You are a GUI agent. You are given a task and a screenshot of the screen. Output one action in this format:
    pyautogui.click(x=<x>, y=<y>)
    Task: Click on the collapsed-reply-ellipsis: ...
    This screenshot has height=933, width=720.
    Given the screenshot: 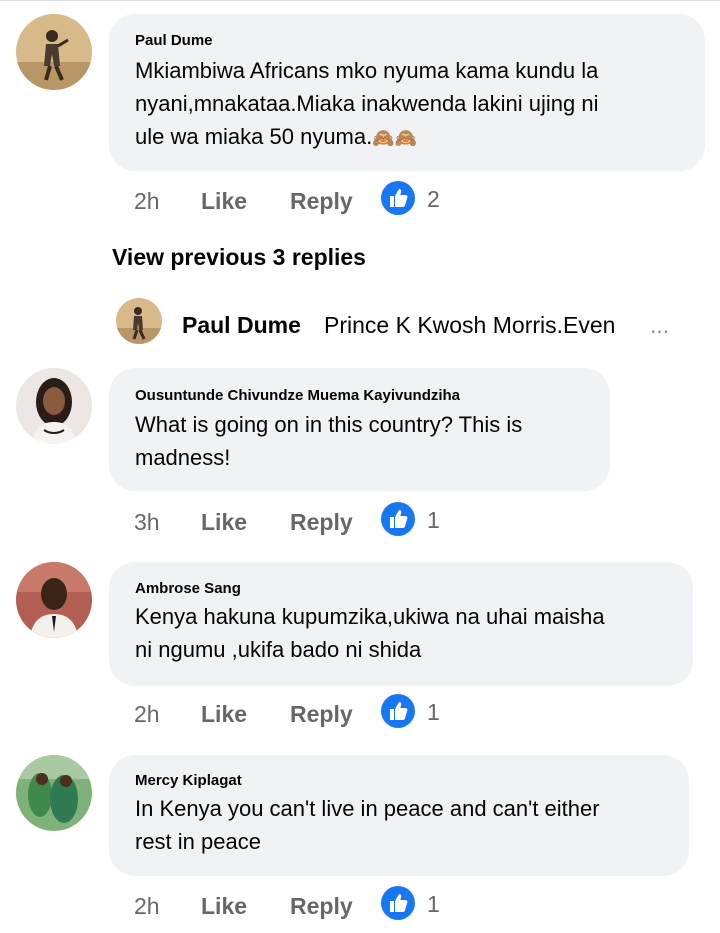 What is the action you would take?
    pyautogui.click(x=660, y=325)
    